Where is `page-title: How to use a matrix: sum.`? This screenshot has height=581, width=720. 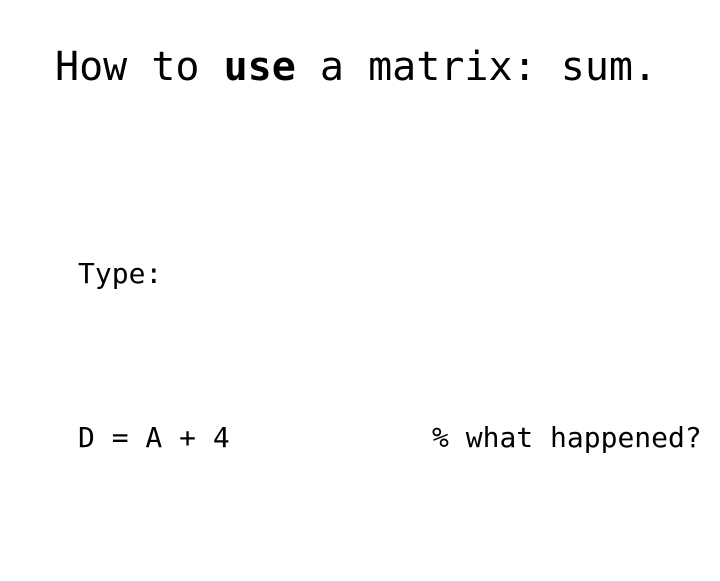
page-title: How to use a matrix: sum. is located at coordinates (356, 67).